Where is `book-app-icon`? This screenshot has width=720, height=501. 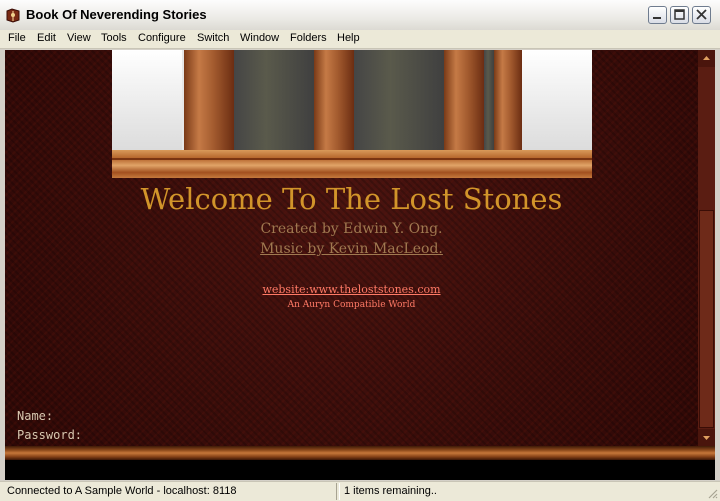
book-app-icon is located at coordinates (13, 15).